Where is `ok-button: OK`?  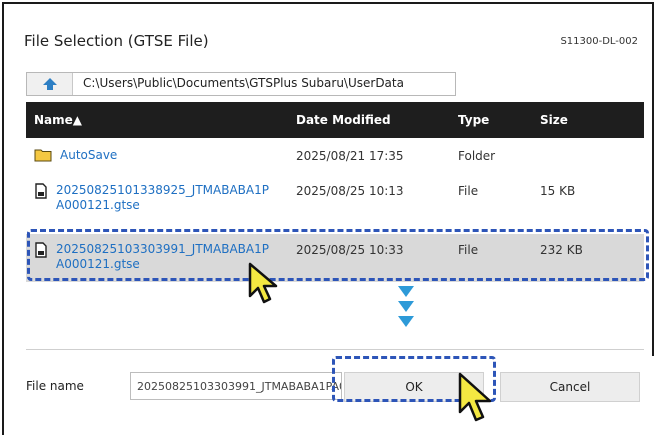
ok-button: OK is located at coordinates (414, 387).